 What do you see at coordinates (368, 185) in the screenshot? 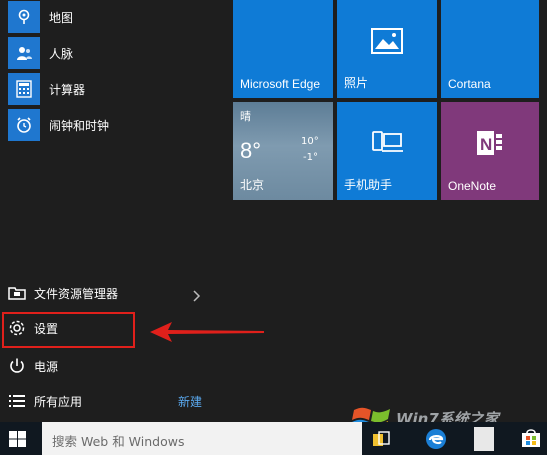
I see `tile-label: 手机助手` at bounding box center [368, 185].